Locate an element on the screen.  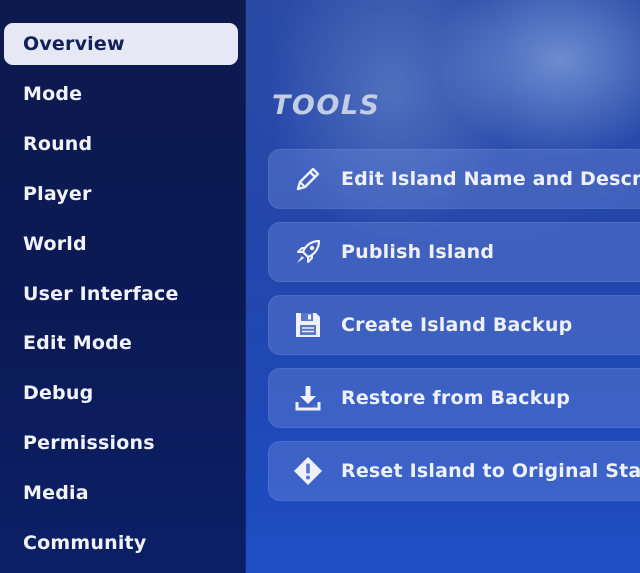
edit-island-name-button: Edit Island Name and Descr is located at coordinates (454, 179).